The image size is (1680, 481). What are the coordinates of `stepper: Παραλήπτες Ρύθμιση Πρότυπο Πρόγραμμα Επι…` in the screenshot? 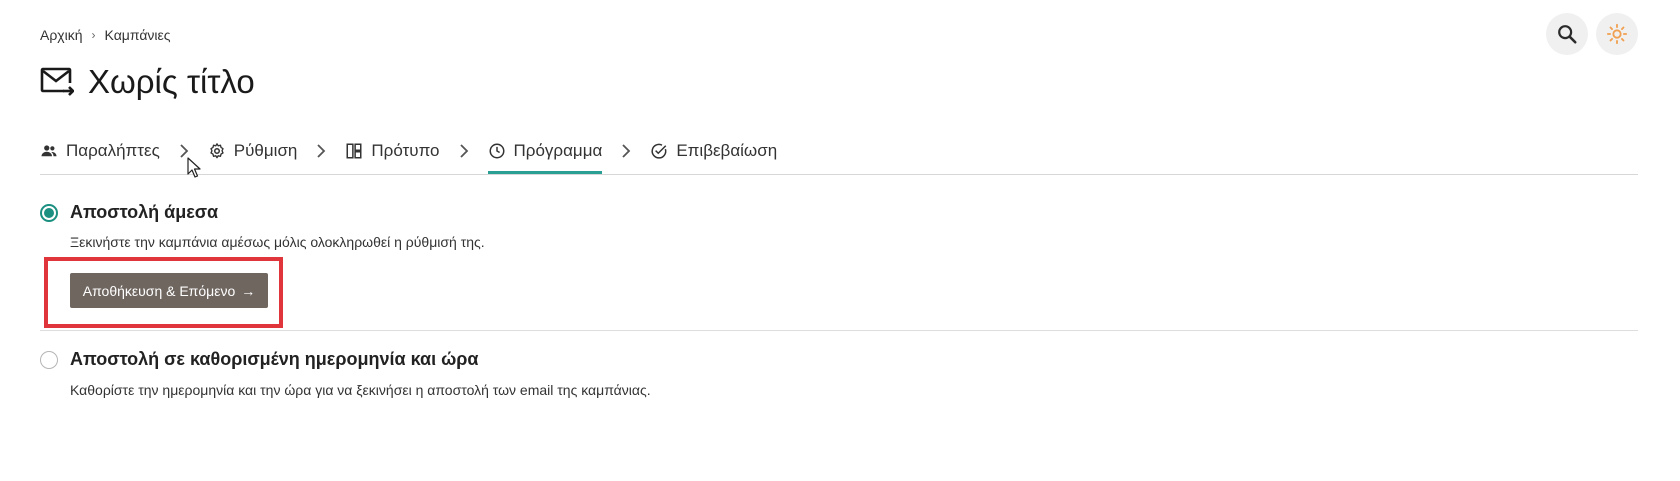 It's located at (839, 156).